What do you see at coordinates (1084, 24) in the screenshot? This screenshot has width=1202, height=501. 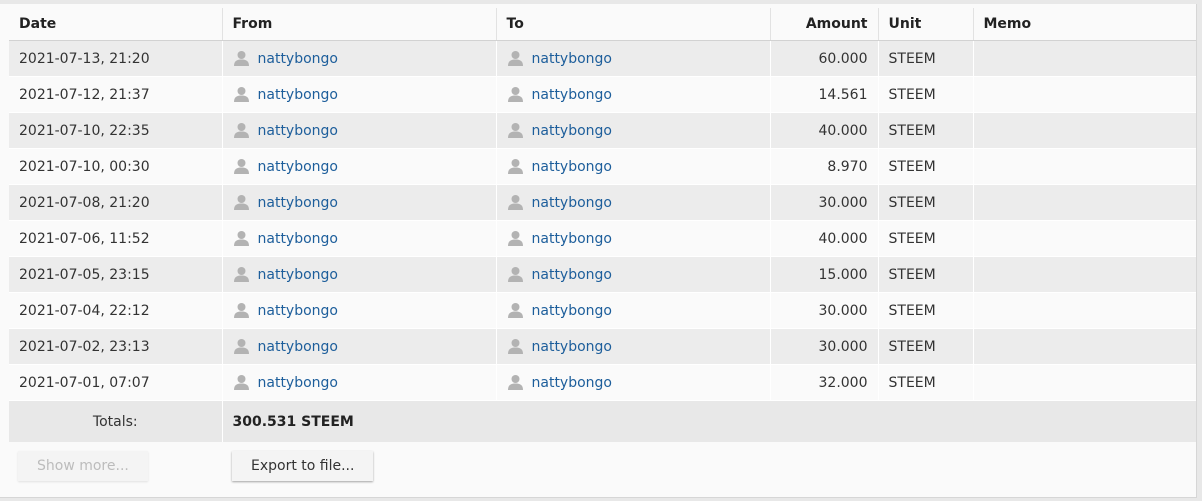 I see `column-header-memo: Memo` at bounding box center [1084, 24].